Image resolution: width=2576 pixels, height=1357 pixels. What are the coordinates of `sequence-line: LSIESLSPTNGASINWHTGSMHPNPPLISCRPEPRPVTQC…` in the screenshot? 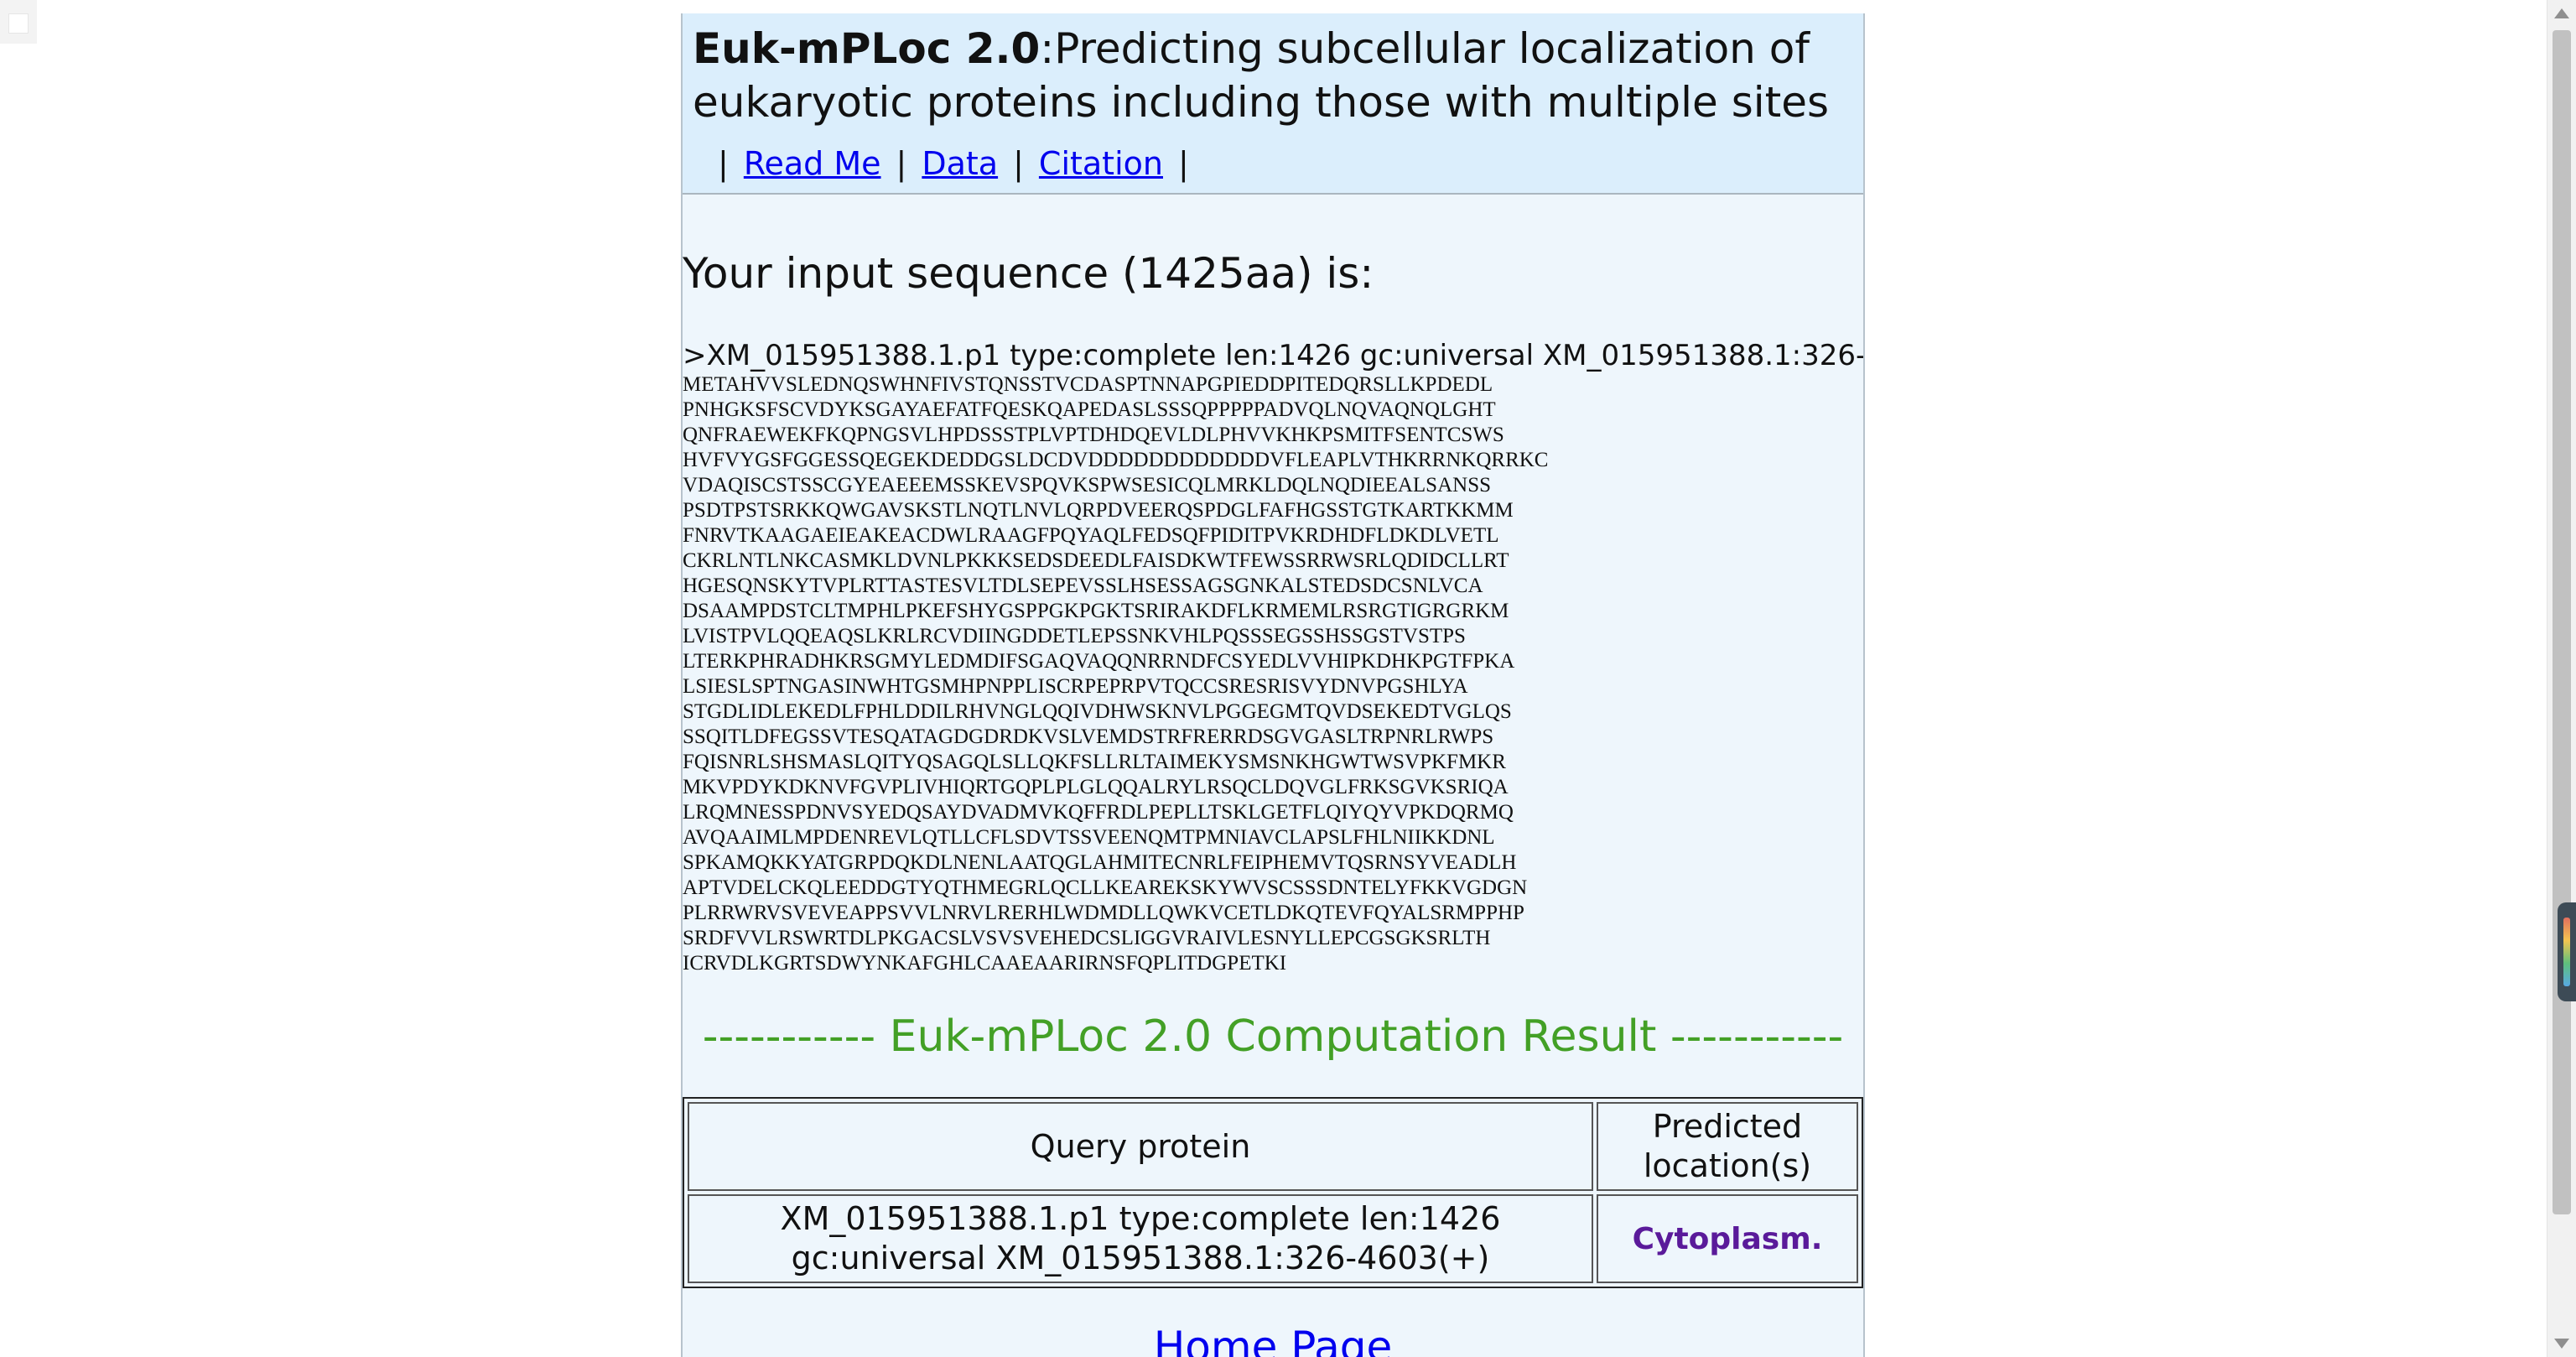 It's located at (1075, 686).